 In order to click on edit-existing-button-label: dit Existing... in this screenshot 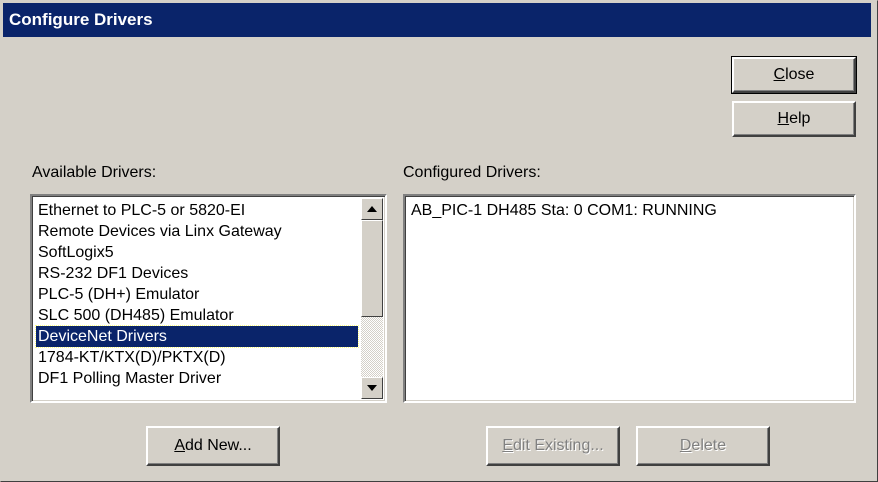, I will do `click(558, 445)`.